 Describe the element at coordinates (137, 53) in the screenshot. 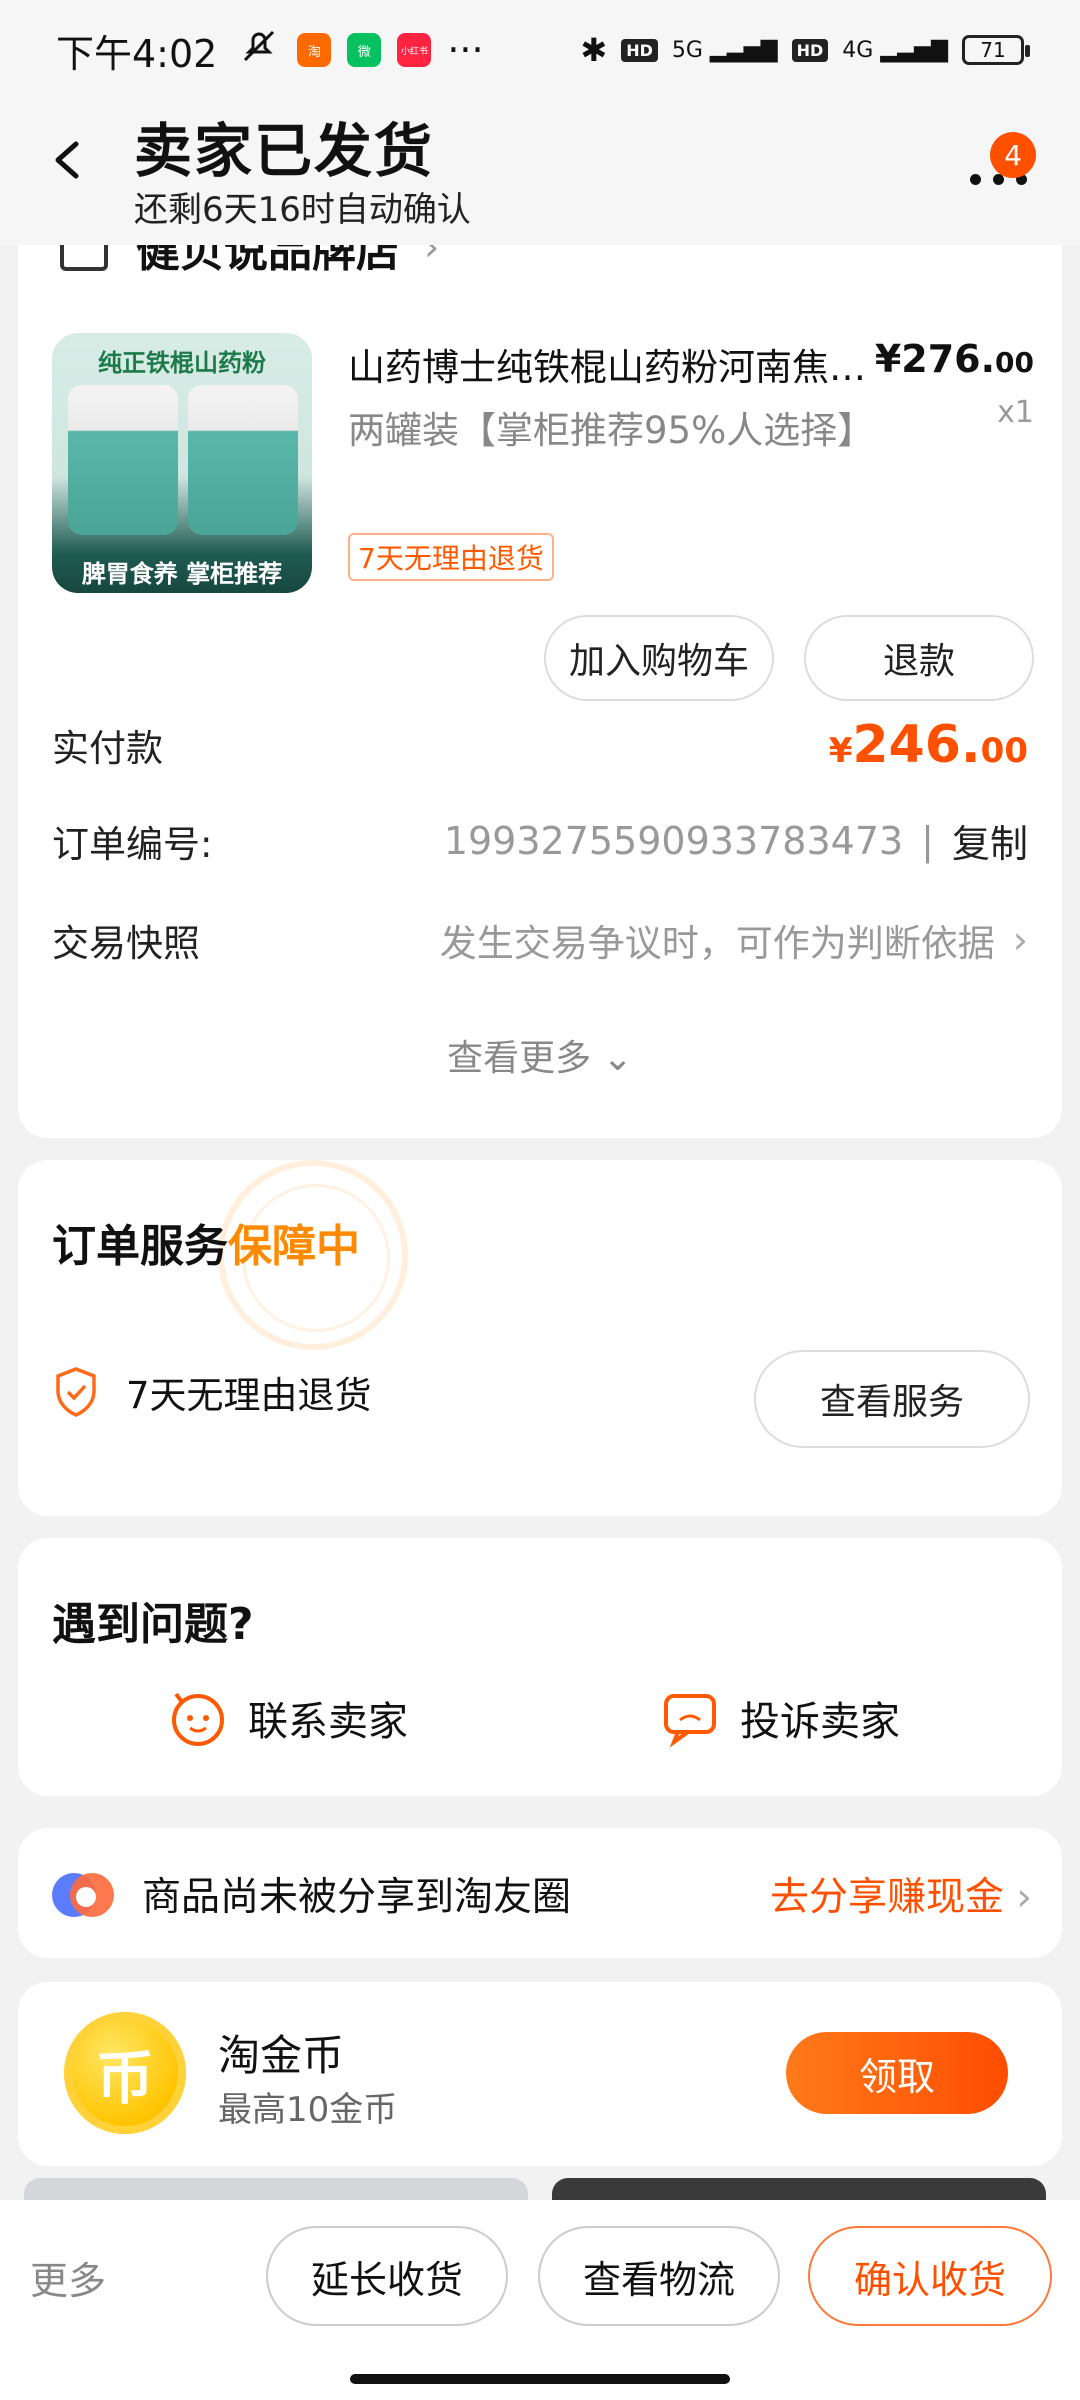

I see `status-time: 下午4:02` at that location.